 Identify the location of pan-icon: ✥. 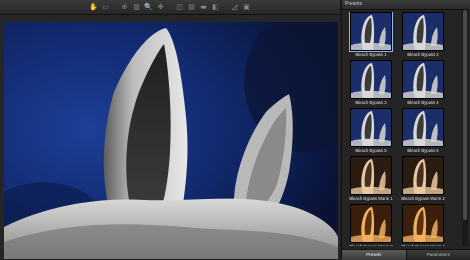
(160, 7).